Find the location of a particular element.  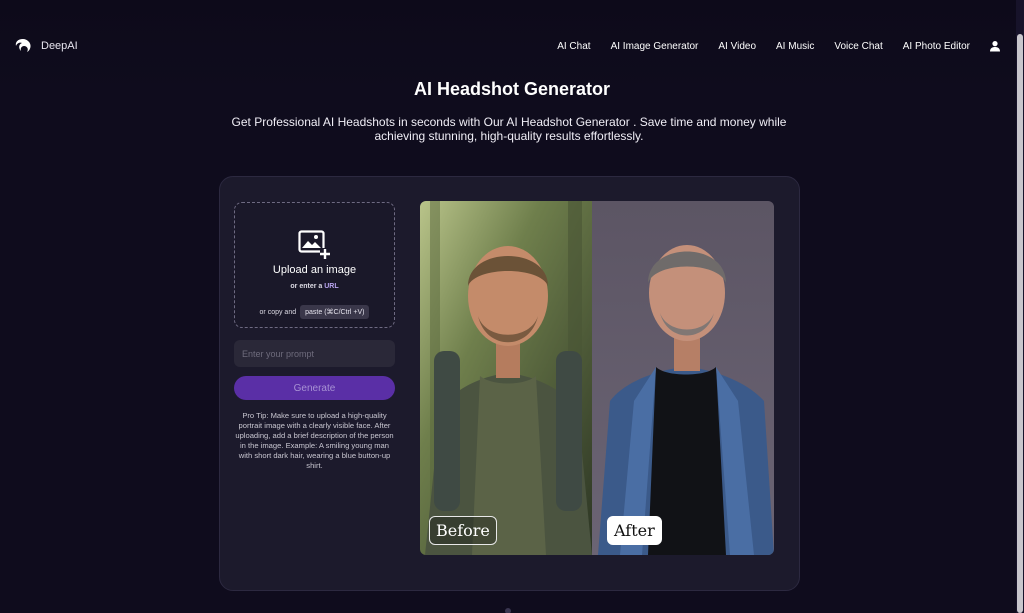

add-image-icon is located at coordinates (314, 244).